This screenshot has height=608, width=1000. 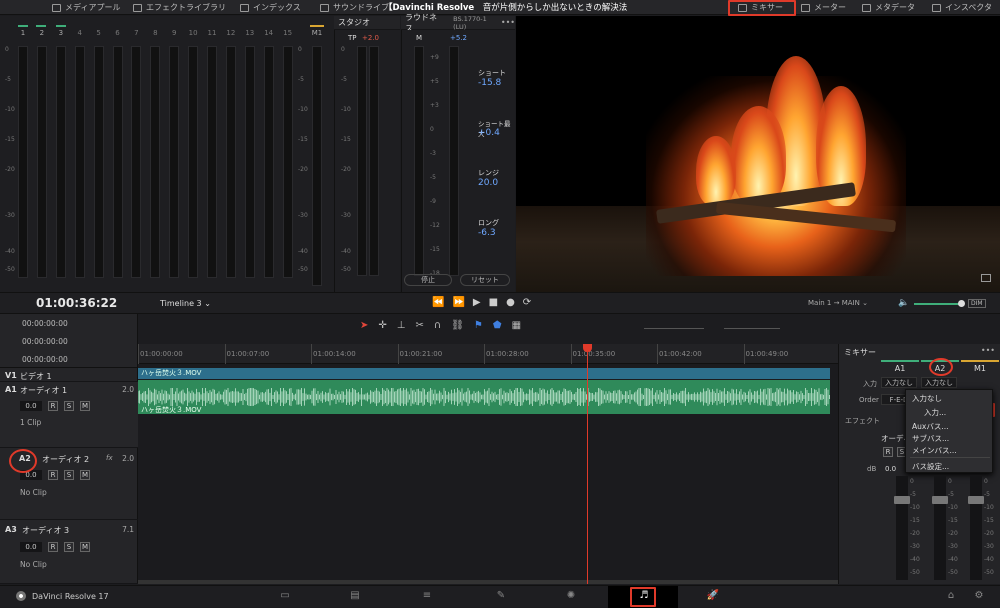 I want to click on a2-fader, so click(x=940, y=500).